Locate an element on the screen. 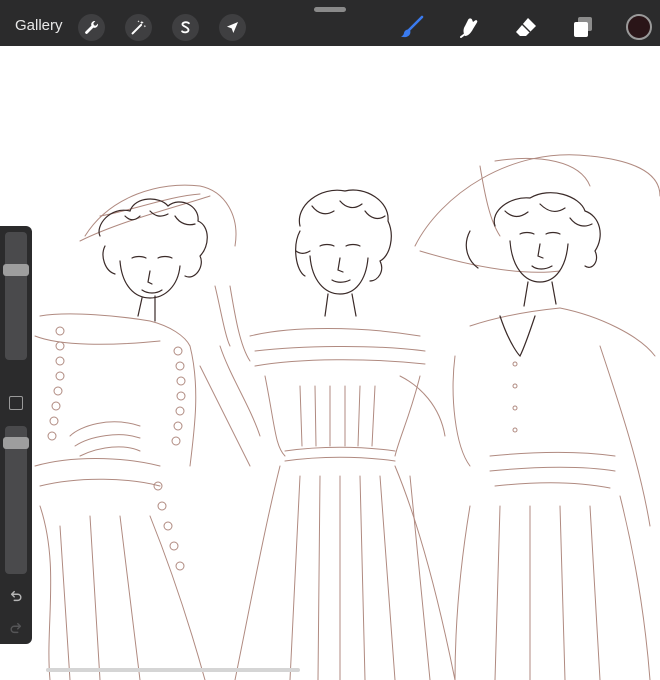 The width and height of the screenshot is (660, 680). smudge-tool-button is located at coordinates (469, 27).